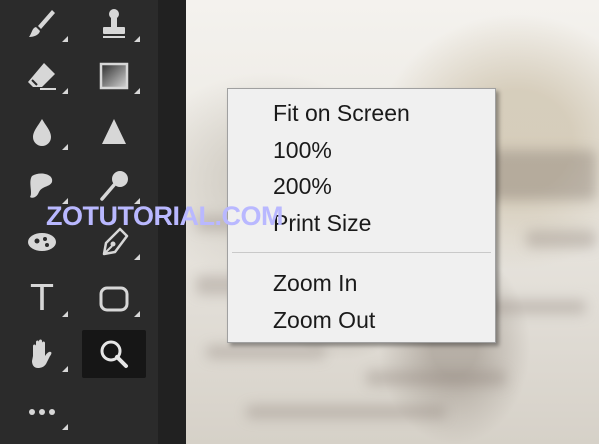  I want to click on menu-item-200-percent: 200%, so click(302, 186).